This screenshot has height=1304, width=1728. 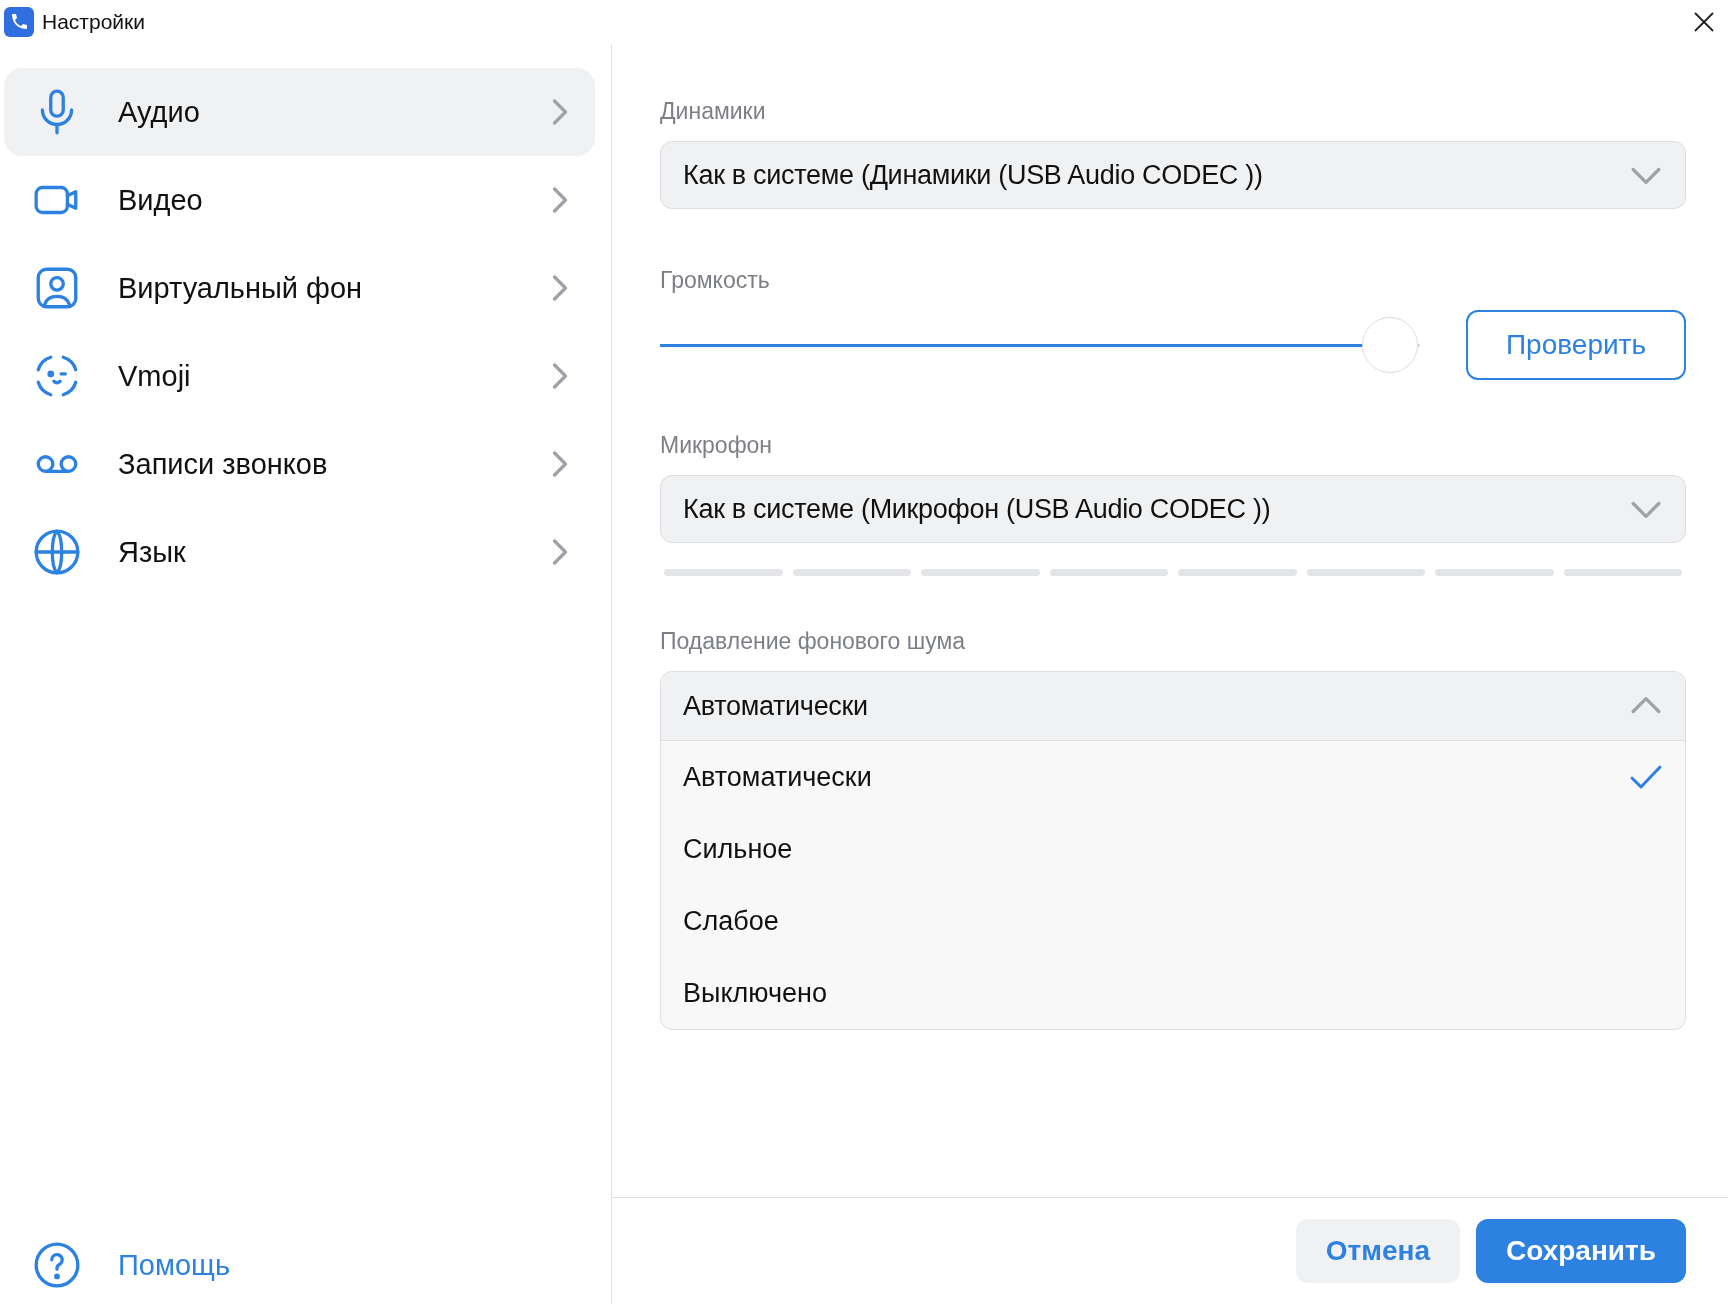 I want to click on microphone-label: Микрофон, so click(x=717, y=445).